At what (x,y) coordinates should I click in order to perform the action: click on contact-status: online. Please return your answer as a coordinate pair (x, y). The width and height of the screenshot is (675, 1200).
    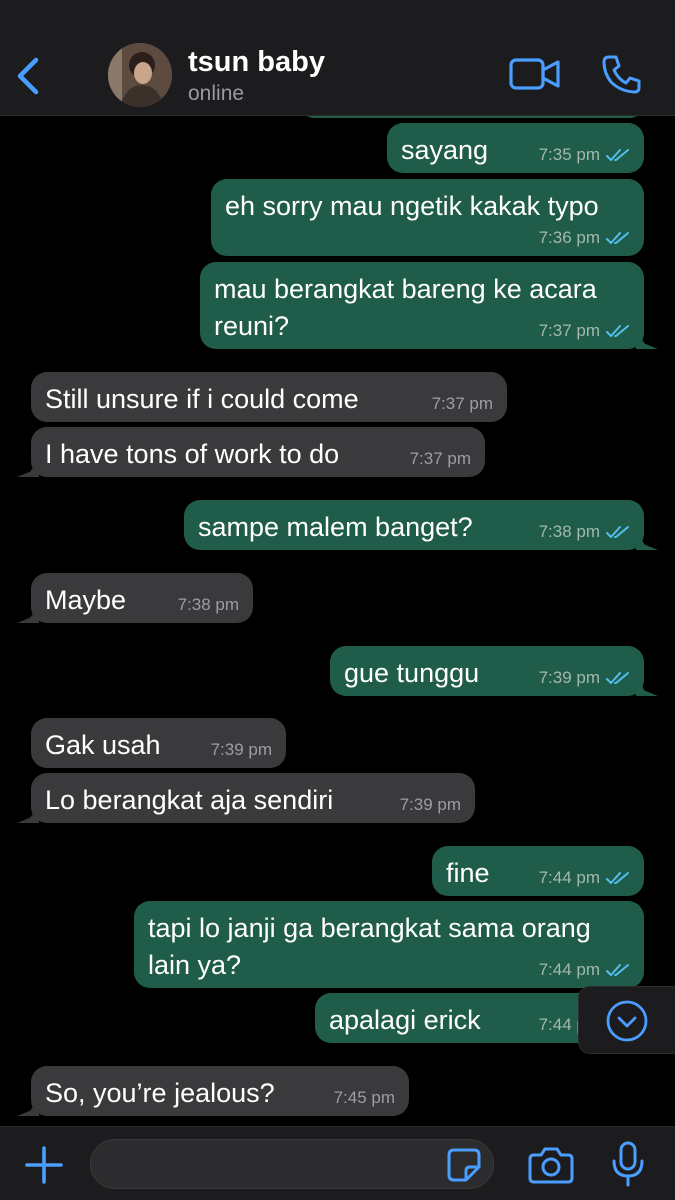
    Looking at the image, I should click on (216, 93).